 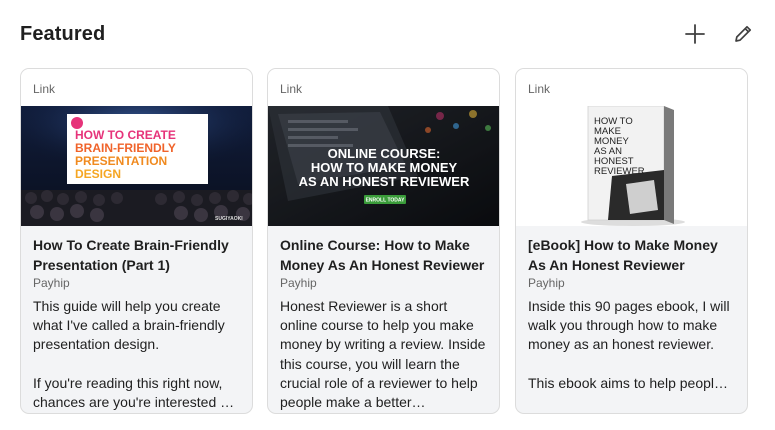 I want to click on pencil-icon, so click(x=743, y=33).